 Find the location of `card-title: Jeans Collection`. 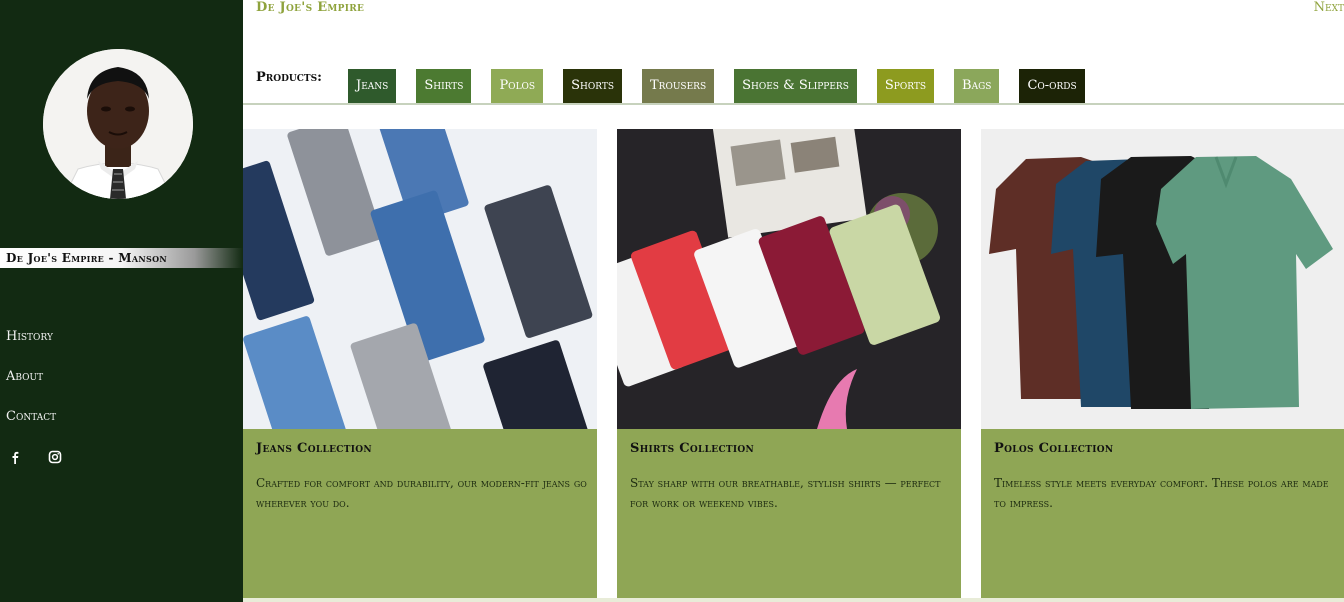

card-title: Jeans Collection is located at coordinates (314, 448).